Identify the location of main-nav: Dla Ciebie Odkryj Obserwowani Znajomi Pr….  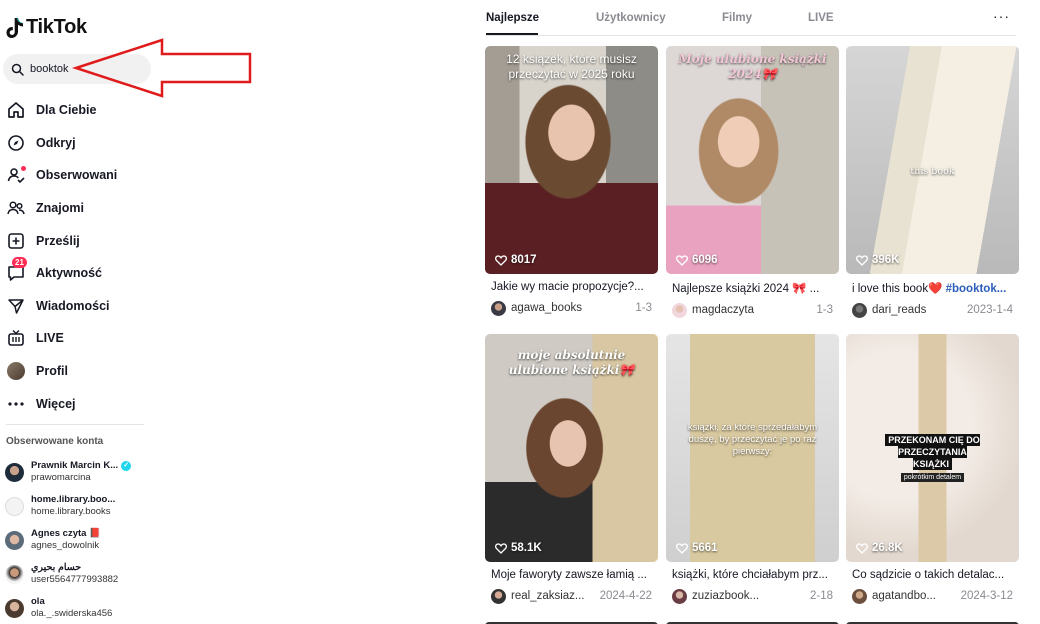
(81, 257).